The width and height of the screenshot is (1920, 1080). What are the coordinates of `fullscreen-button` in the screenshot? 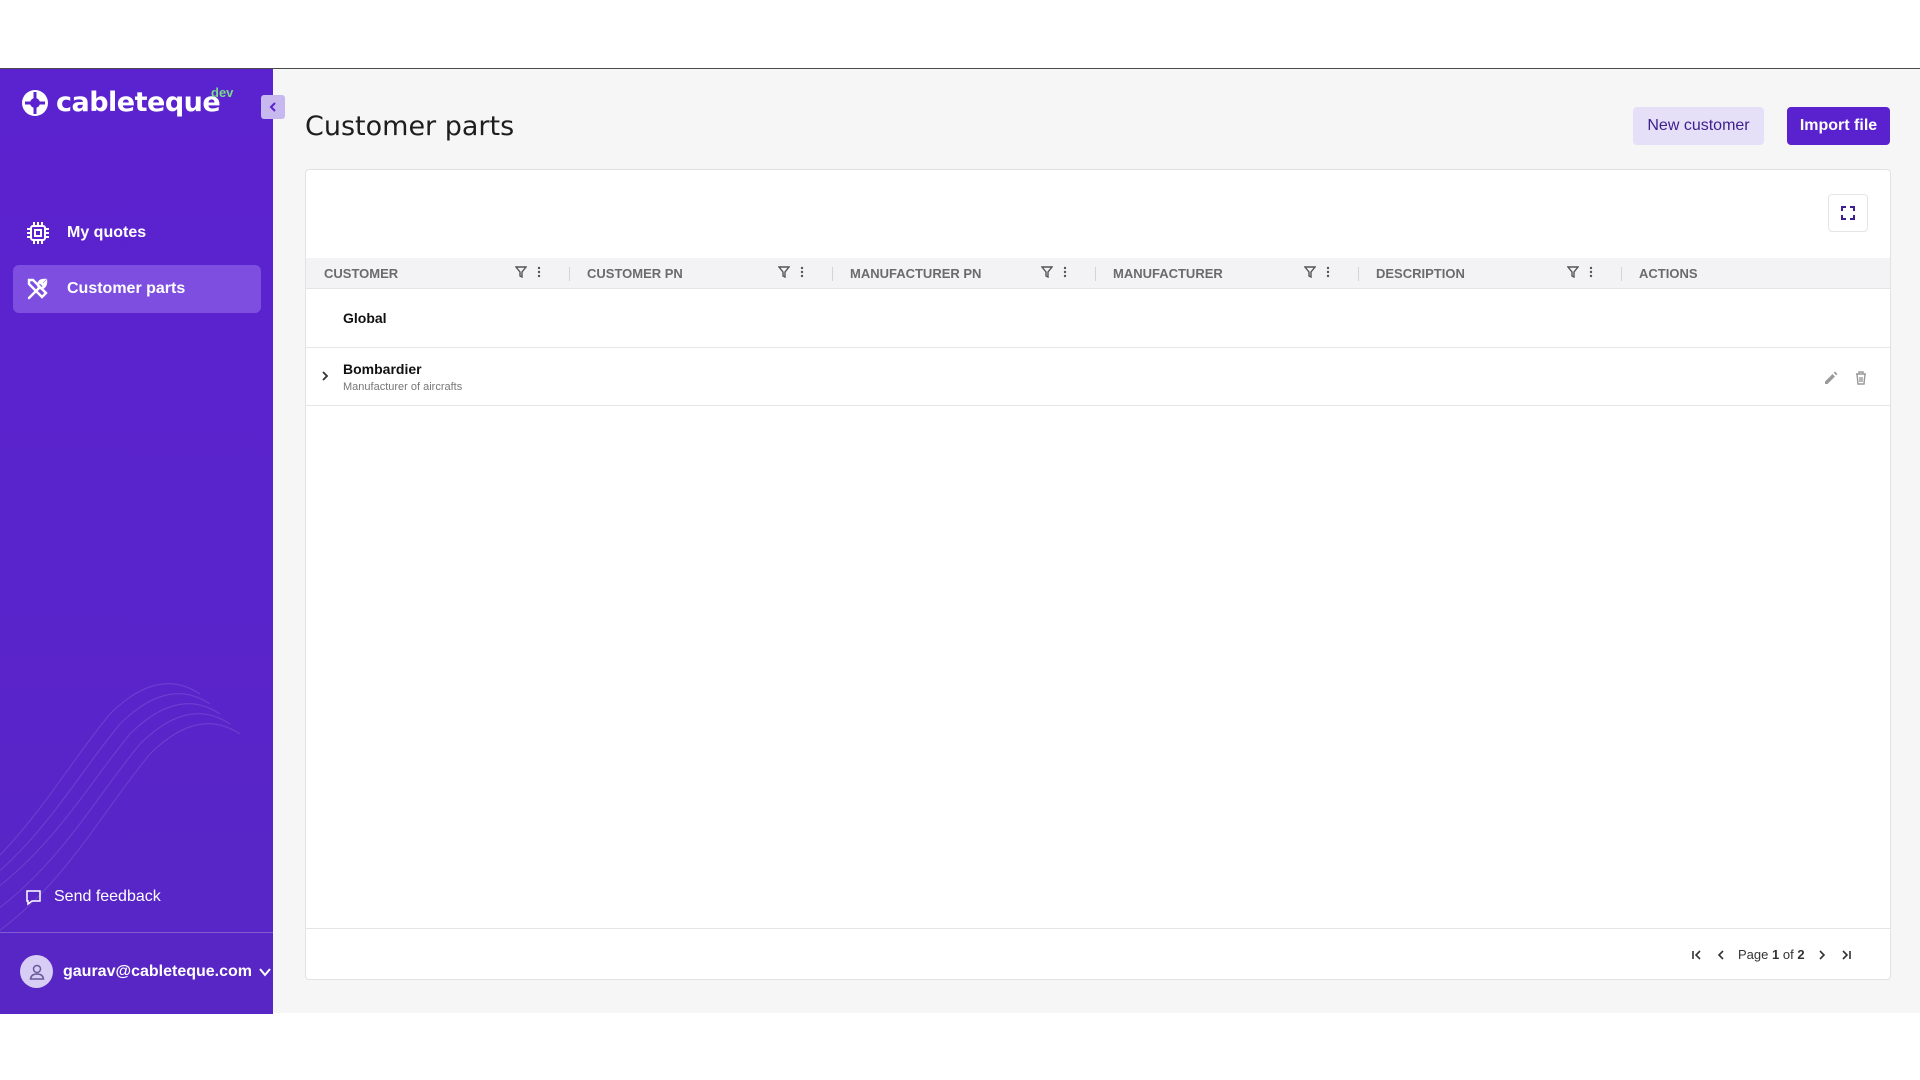 It's located at (1848, 213).